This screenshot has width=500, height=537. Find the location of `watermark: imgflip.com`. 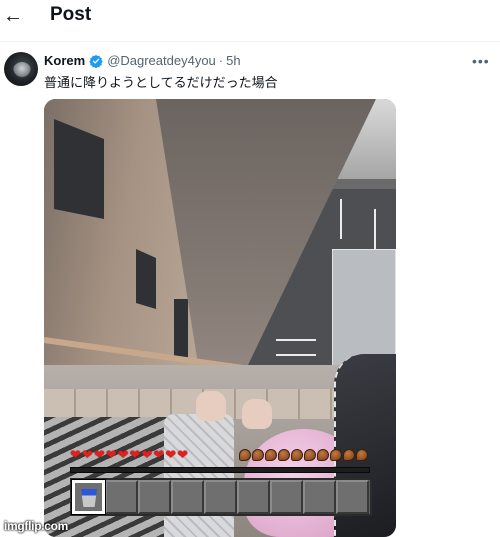

watermark: imgflip.com is located at coordinates (36, 526).